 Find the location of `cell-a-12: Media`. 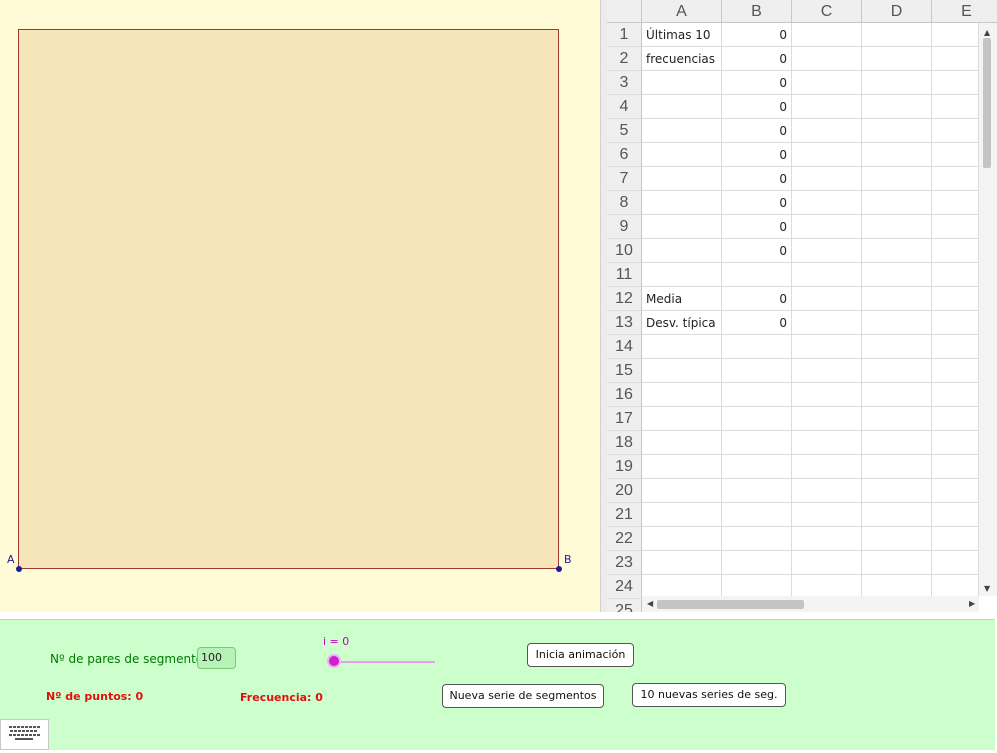

cell-a-12: Media is located at coordinates (682, 299).